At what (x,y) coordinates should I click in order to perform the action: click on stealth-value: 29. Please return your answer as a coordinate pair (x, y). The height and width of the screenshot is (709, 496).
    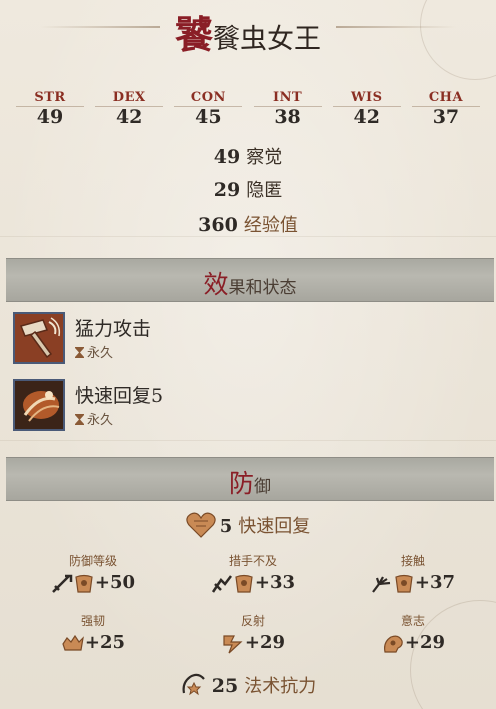
    Looking at the image, I should click on (227, 190).